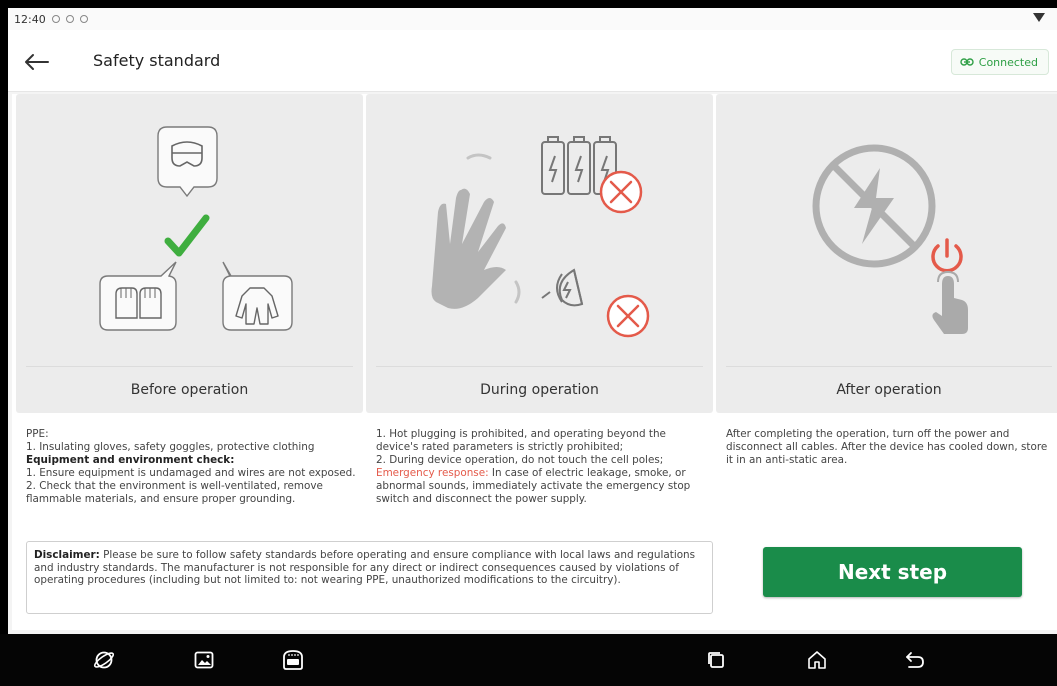 The width and height of the screenshot is (1057, 686). Describe the element at coordinates (67, 555) in the screenshot. I see `disclaimer-label: Disclaimer:` at that location.